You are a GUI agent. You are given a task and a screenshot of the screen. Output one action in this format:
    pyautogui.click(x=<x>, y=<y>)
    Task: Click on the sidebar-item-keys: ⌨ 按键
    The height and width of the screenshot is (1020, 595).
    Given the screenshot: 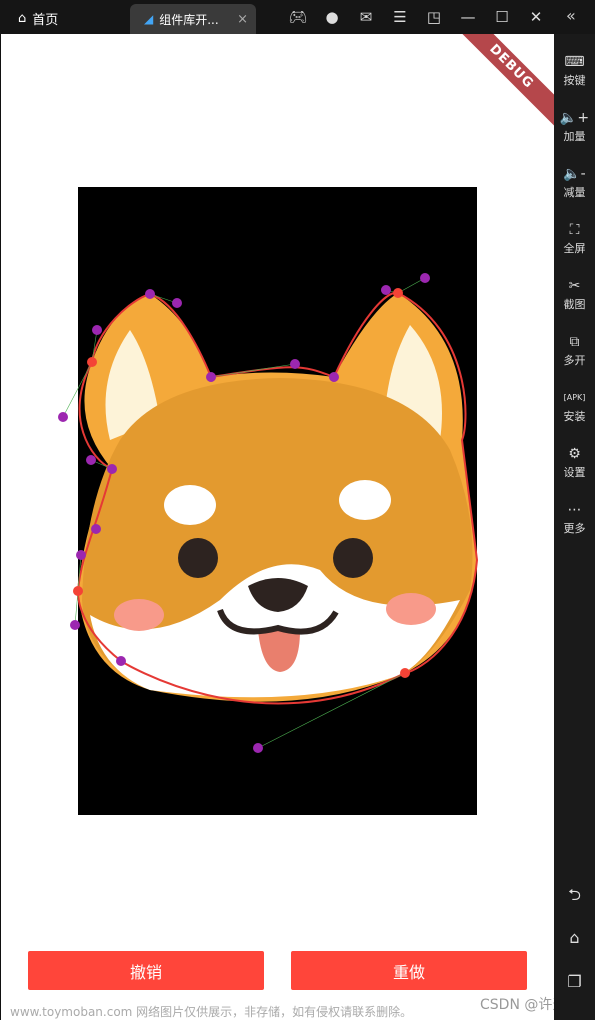 What is the action you would take?
    pyautogui.click(x=574, y=70)
    